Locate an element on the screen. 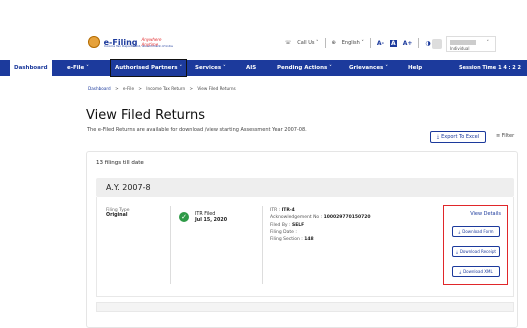 The width and height of the screenshot is (527, 328). nav-grievances: Grievances ˅ is located at coordinates (368, 68).